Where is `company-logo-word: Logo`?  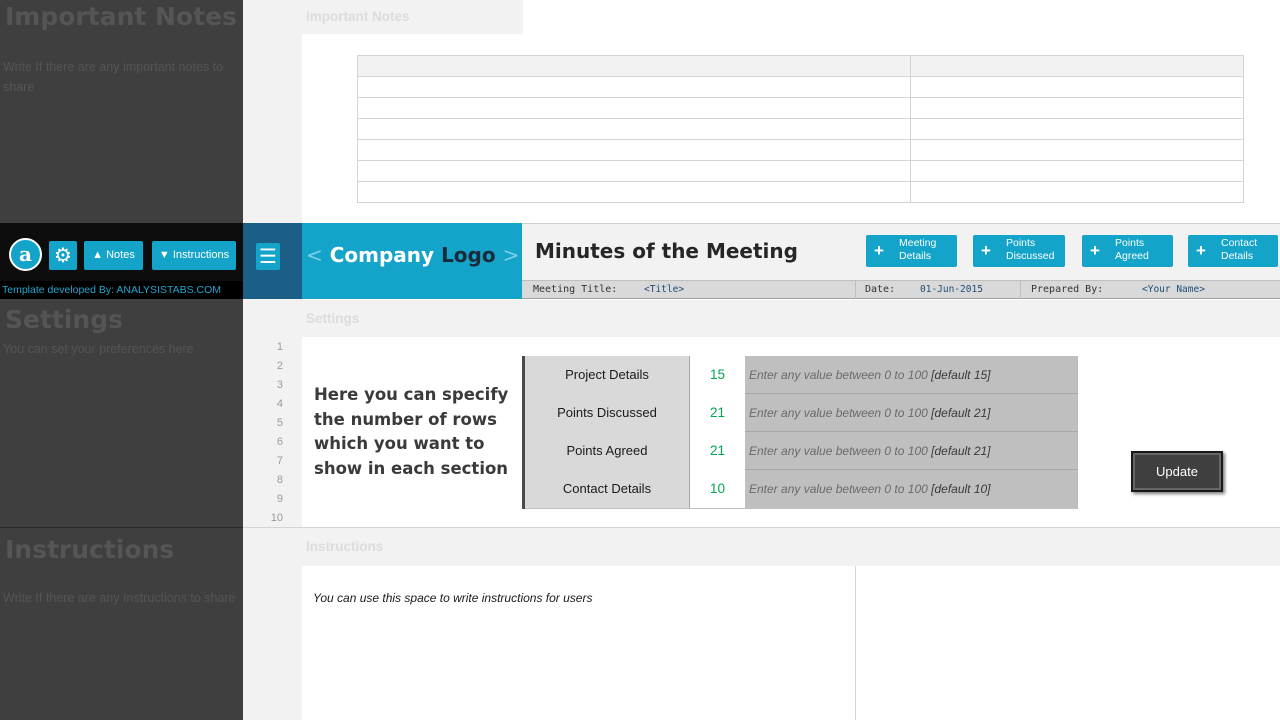 company-logo-word: Logo is located at coordinates (468, 255).